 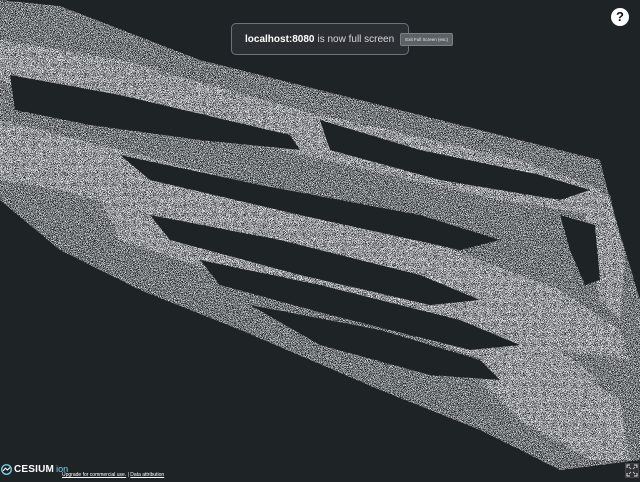 I want to click on banner-message: is now full screen, so click(x=356, y=39).